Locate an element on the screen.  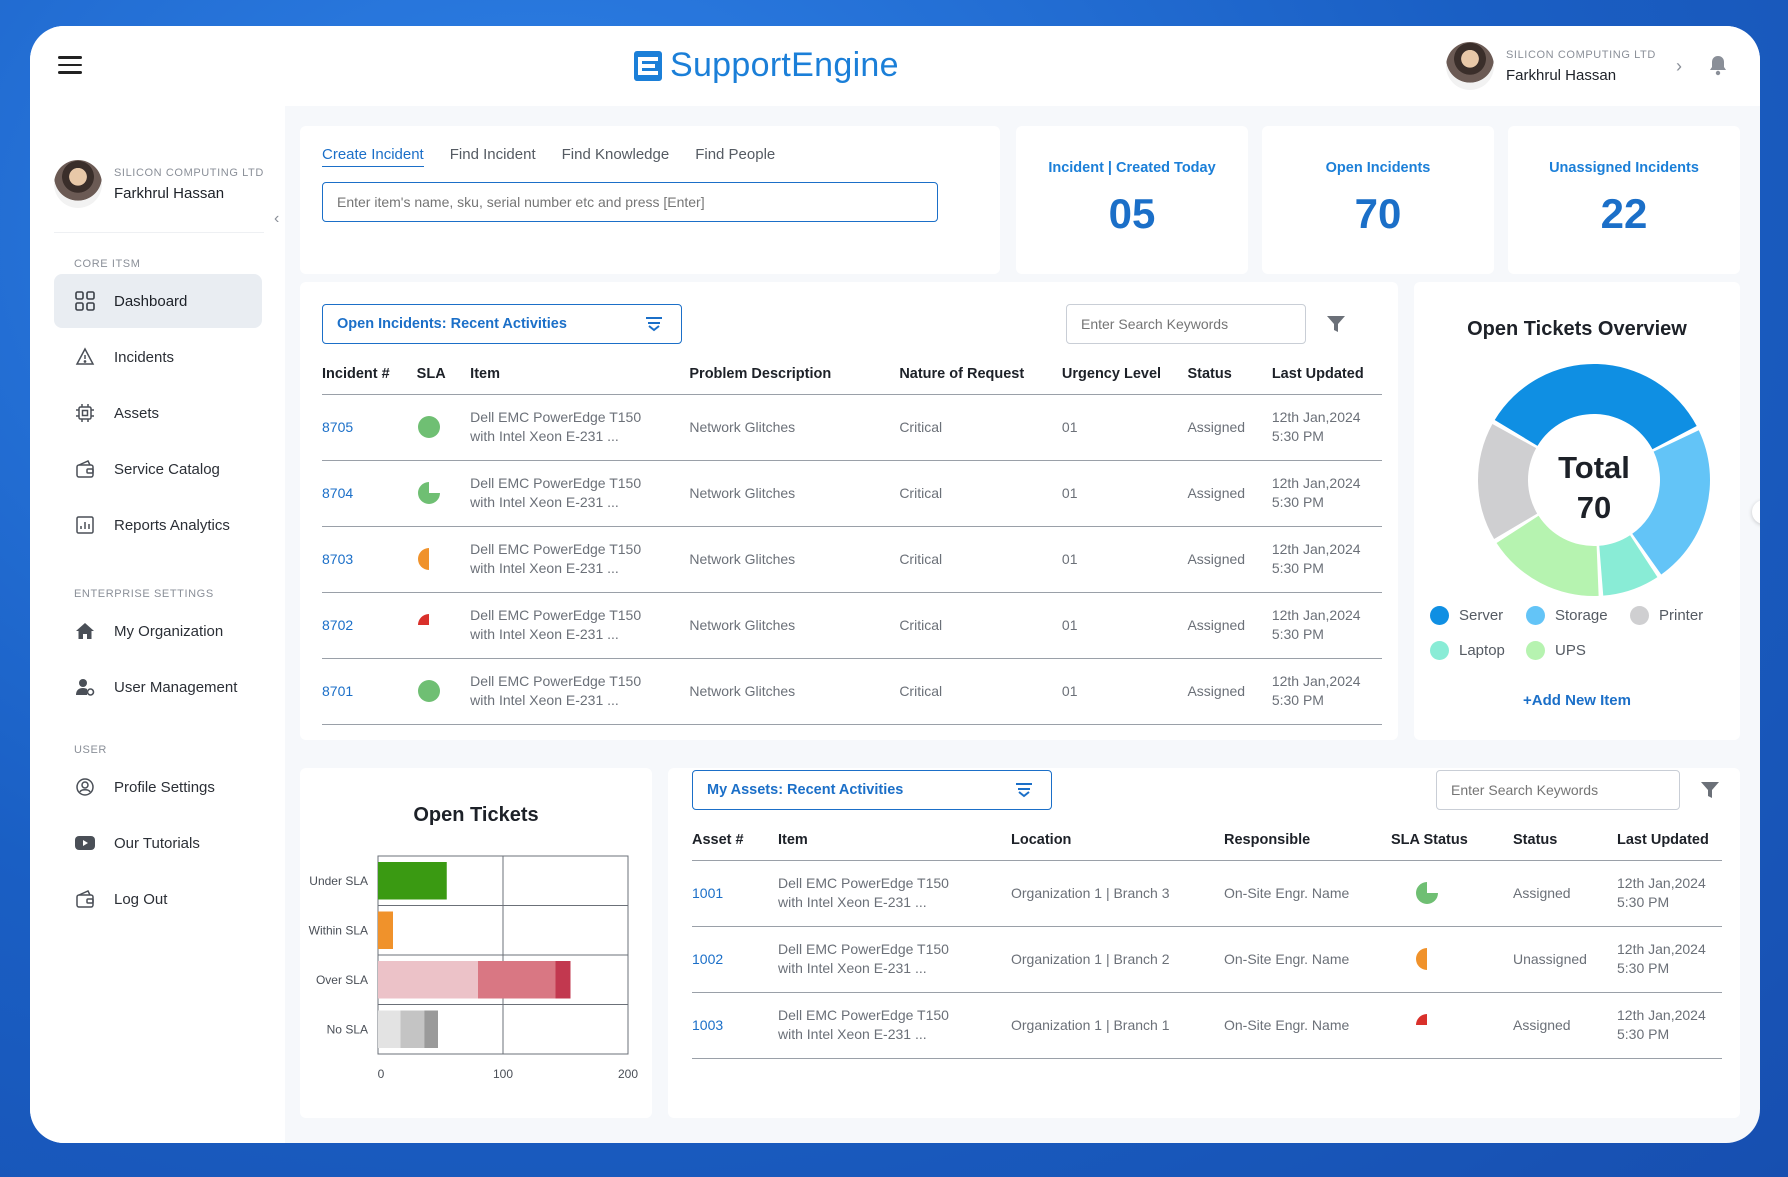
stat-card-unassigned-incidents: Unassigned Incidents 22 is located at coordinates (1624, 200).